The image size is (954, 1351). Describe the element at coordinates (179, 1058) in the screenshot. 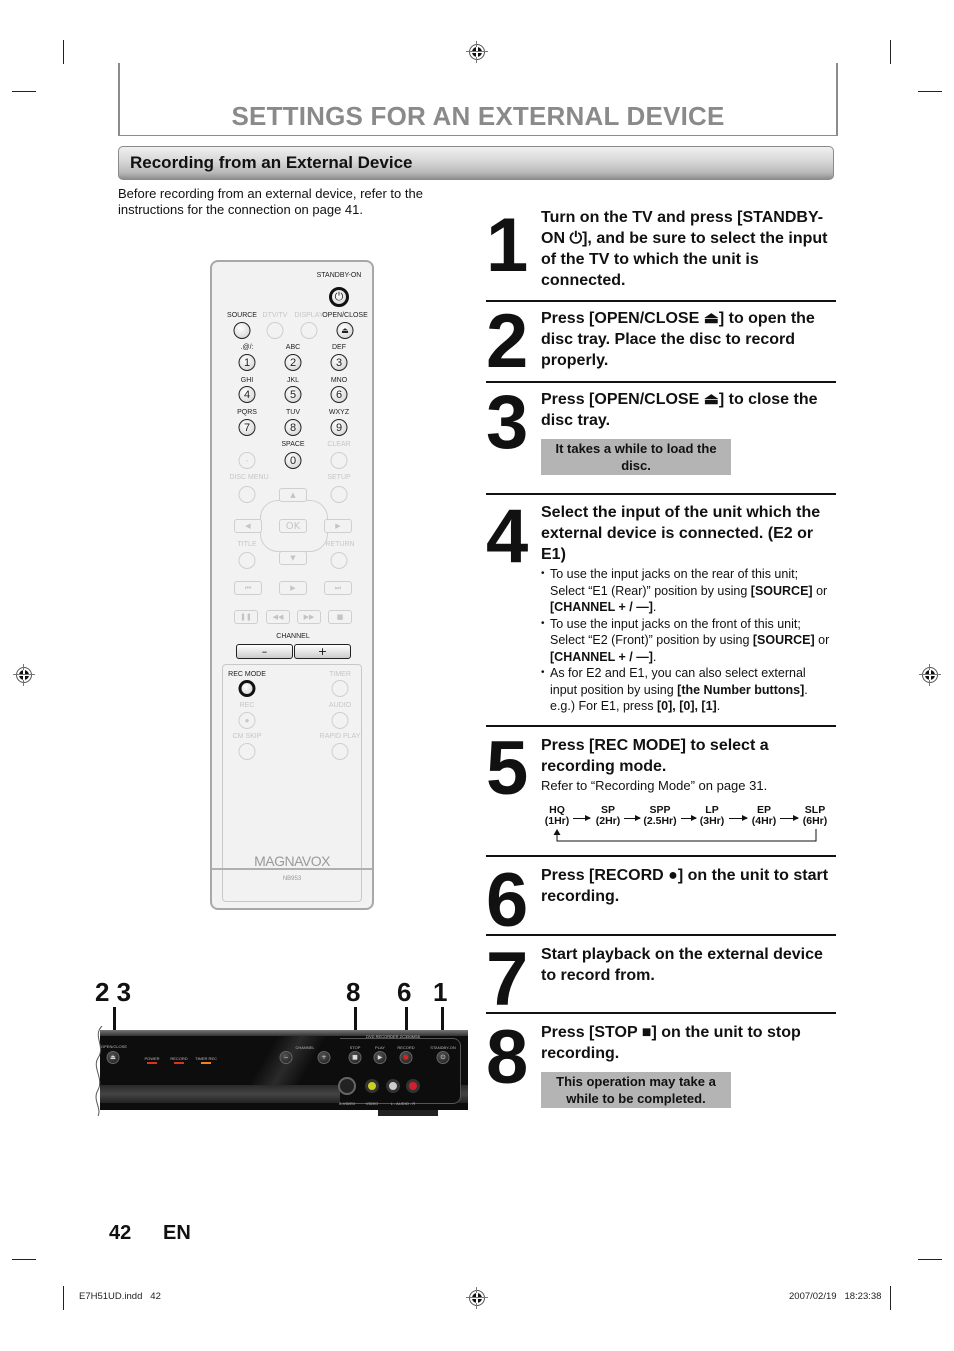

I see `label-record-led: RECORD` at that location.